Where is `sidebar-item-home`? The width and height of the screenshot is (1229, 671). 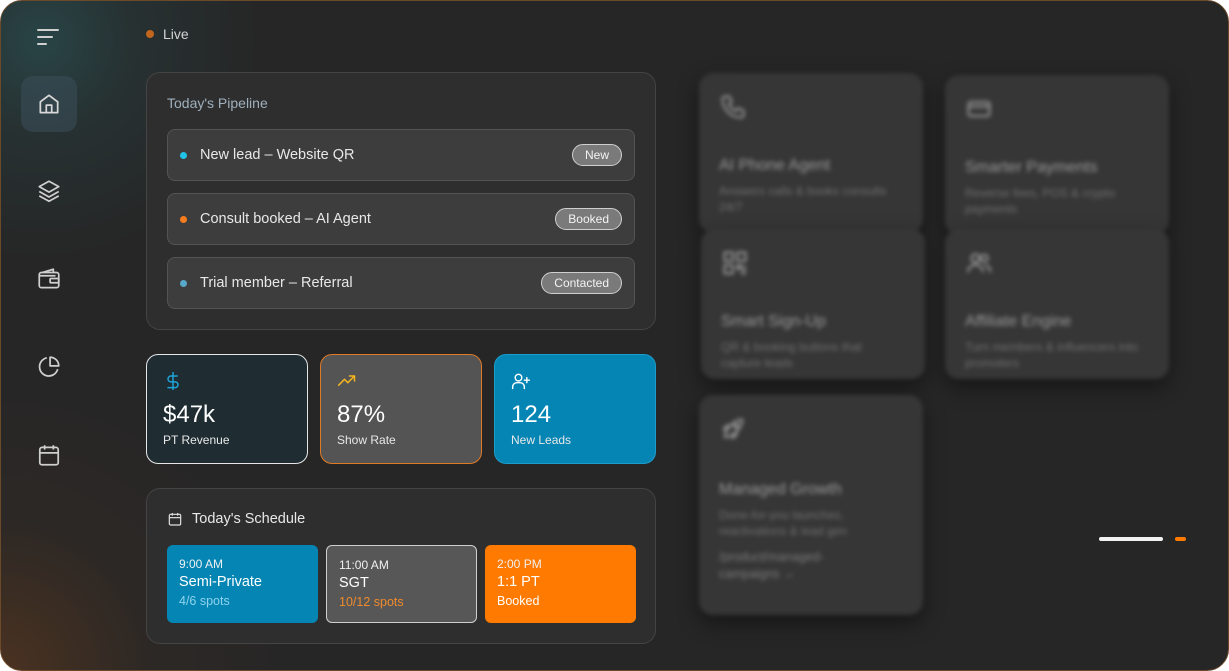
sidebar-item-home is located at coordinates (49, 104).